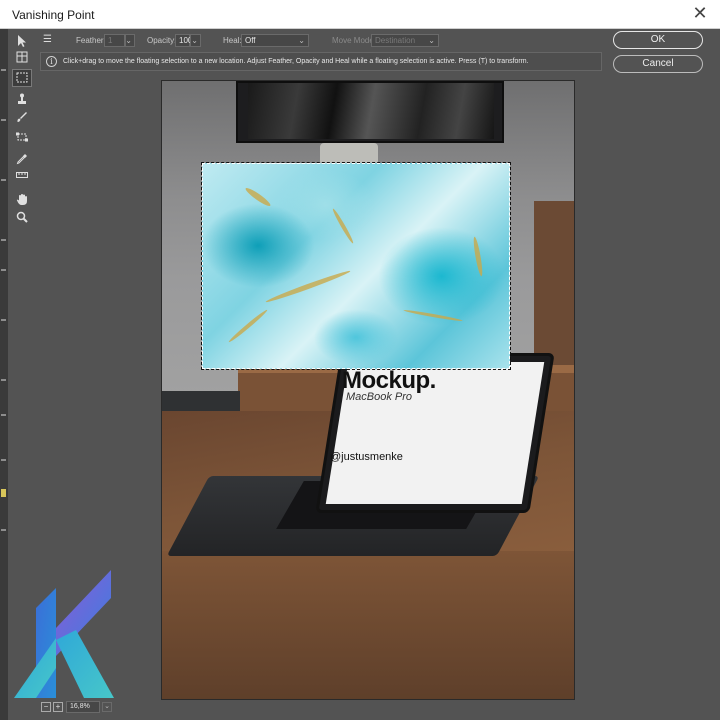  Describe the element at coordinates (64, 634) in the screenshot. I see `channel-logo-icon` at that location.